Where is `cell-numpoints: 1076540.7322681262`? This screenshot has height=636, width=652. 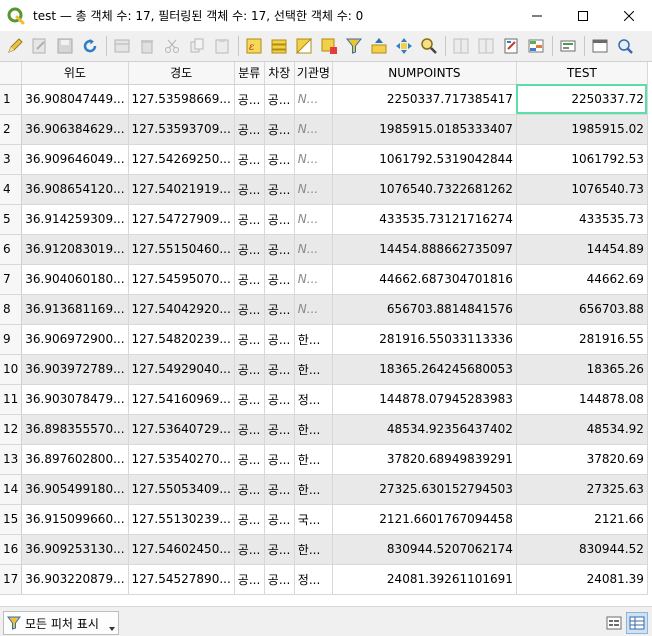 cell-numpoints: 1076540.7322681262 is located at coordinates (424, 189).